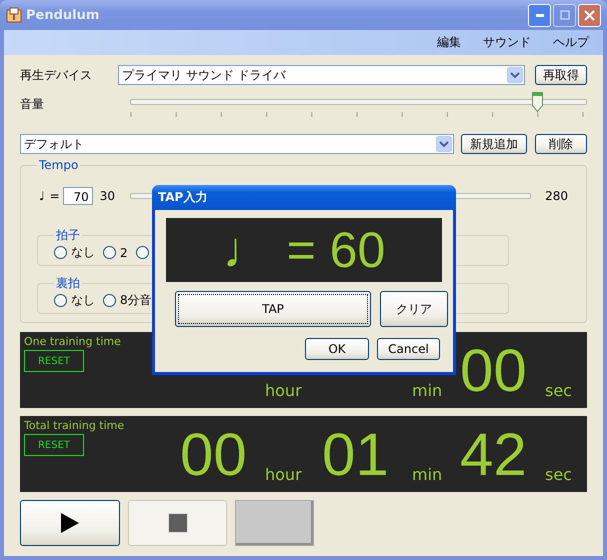 The width and height of the screenshot is (607, 560). Describe the element at coordinates (77, 196) in the screenshot. I see `tempo-field: 70` at that location.